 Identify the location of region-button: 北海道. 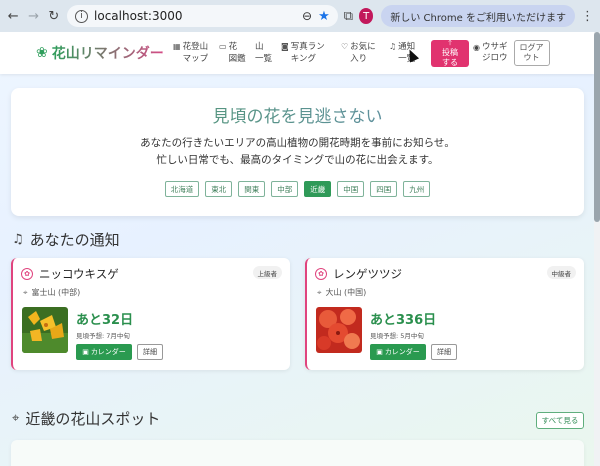
(182, 189).